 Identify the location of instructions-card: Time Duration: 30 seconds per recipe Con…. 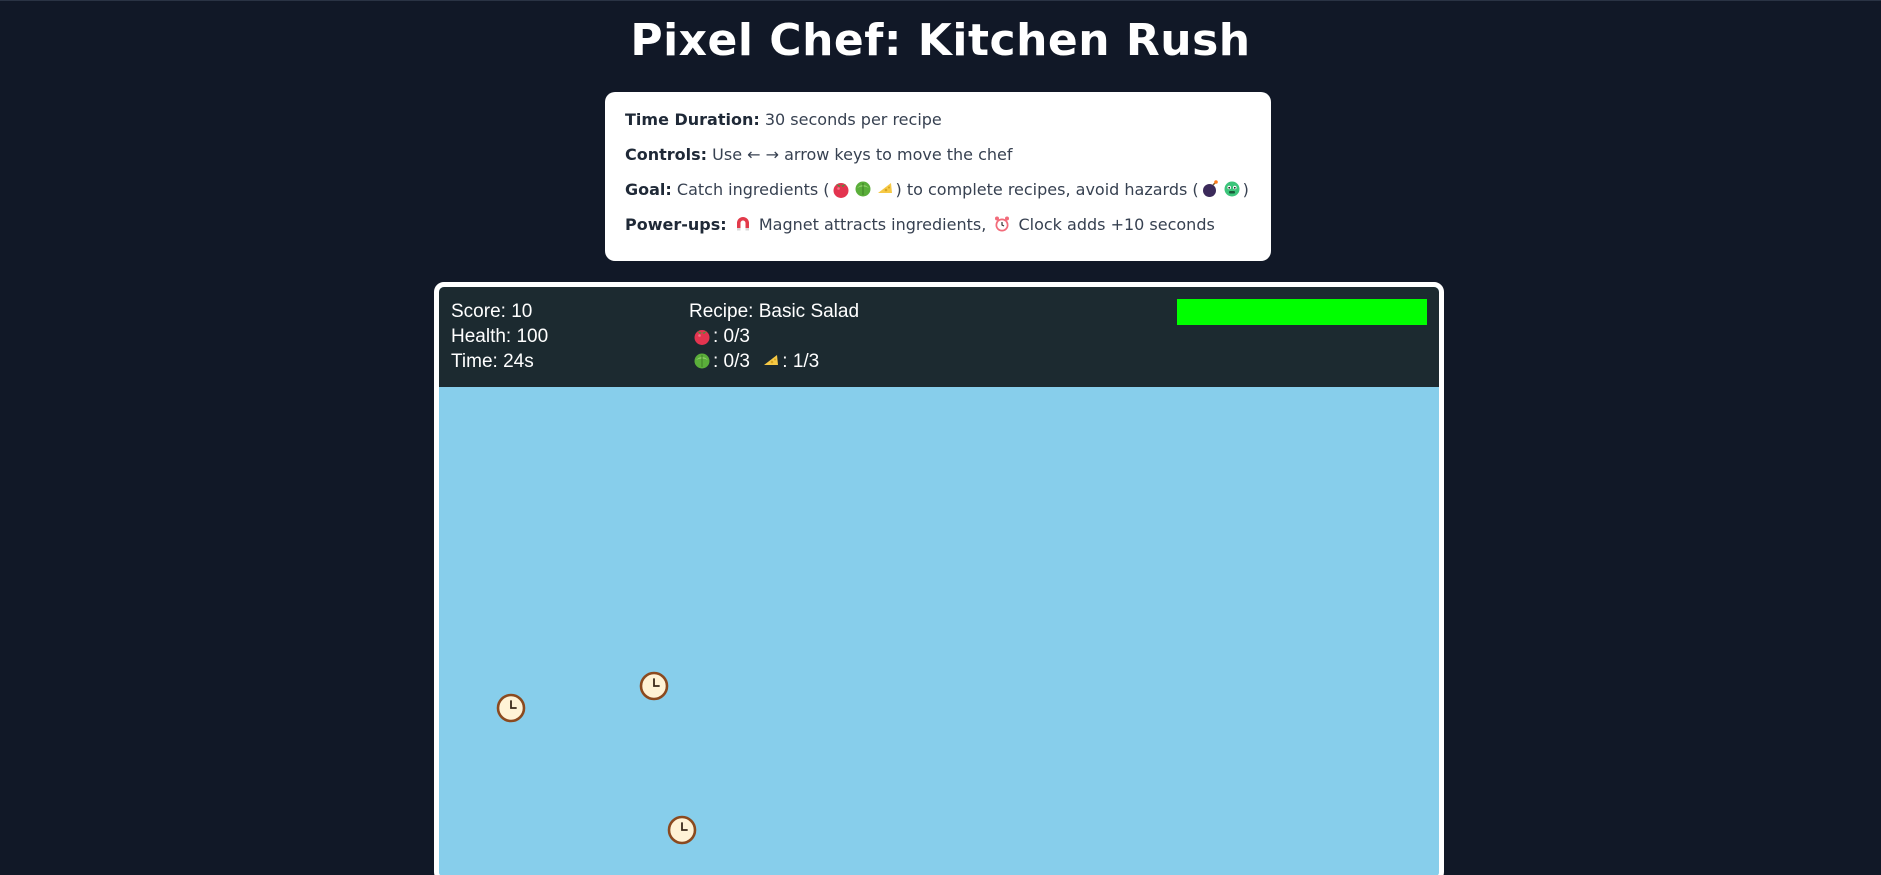
(938, 176).